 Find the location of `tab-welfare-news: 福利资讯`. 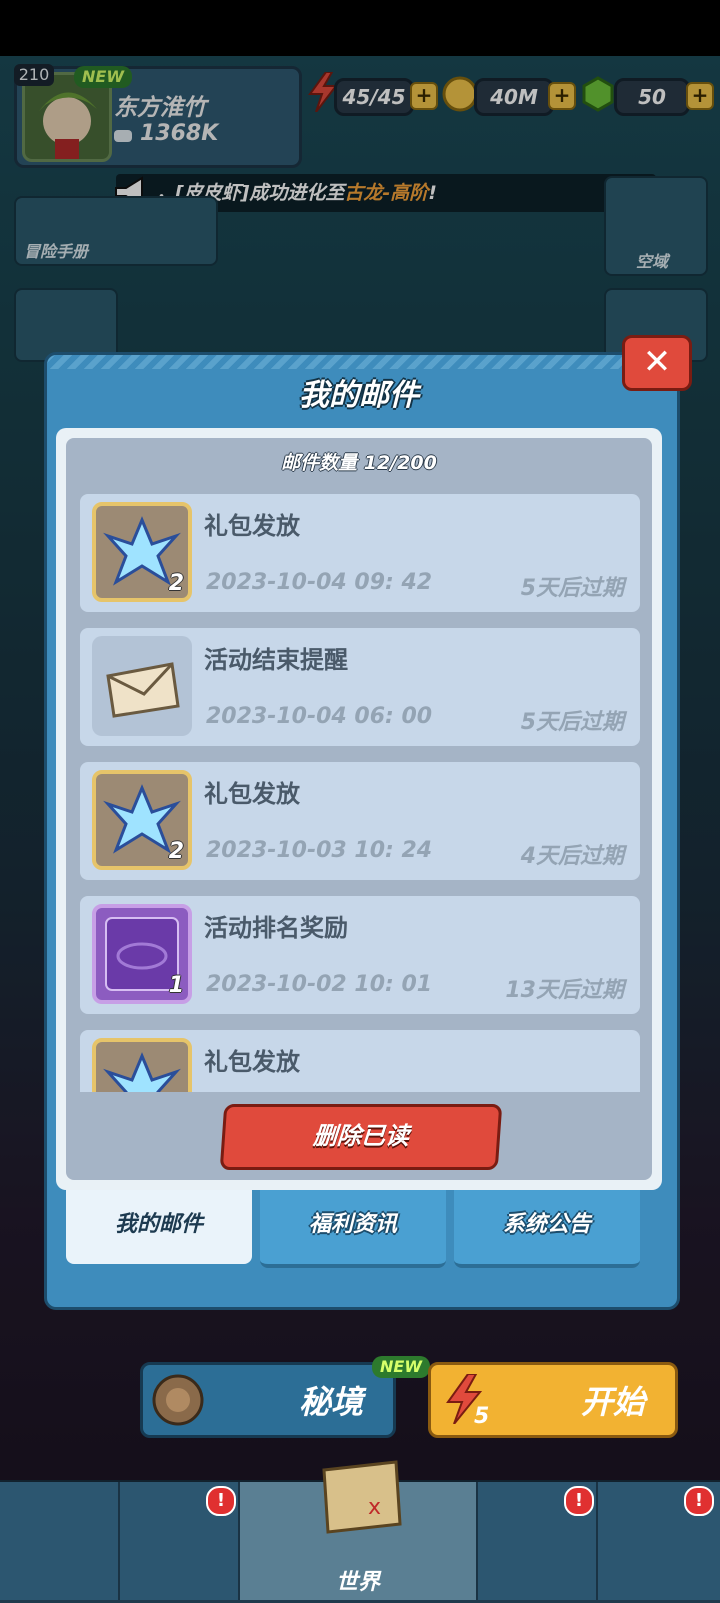

tab-welfare-news: 福利资讯 is located at coordinates (353, 1229).